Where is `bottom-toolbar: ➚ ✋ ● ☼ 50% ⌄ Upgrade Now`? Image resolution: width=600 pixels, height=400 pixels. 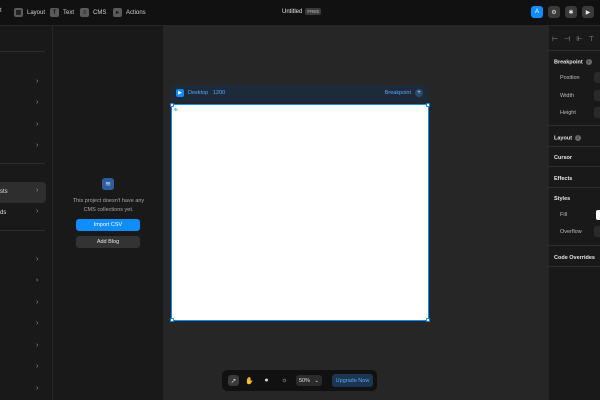 bottom-toolbar: ➚ ✋ ● ☼ 50% ⌄ Upgrade Now is located at coordinates (299, 380).